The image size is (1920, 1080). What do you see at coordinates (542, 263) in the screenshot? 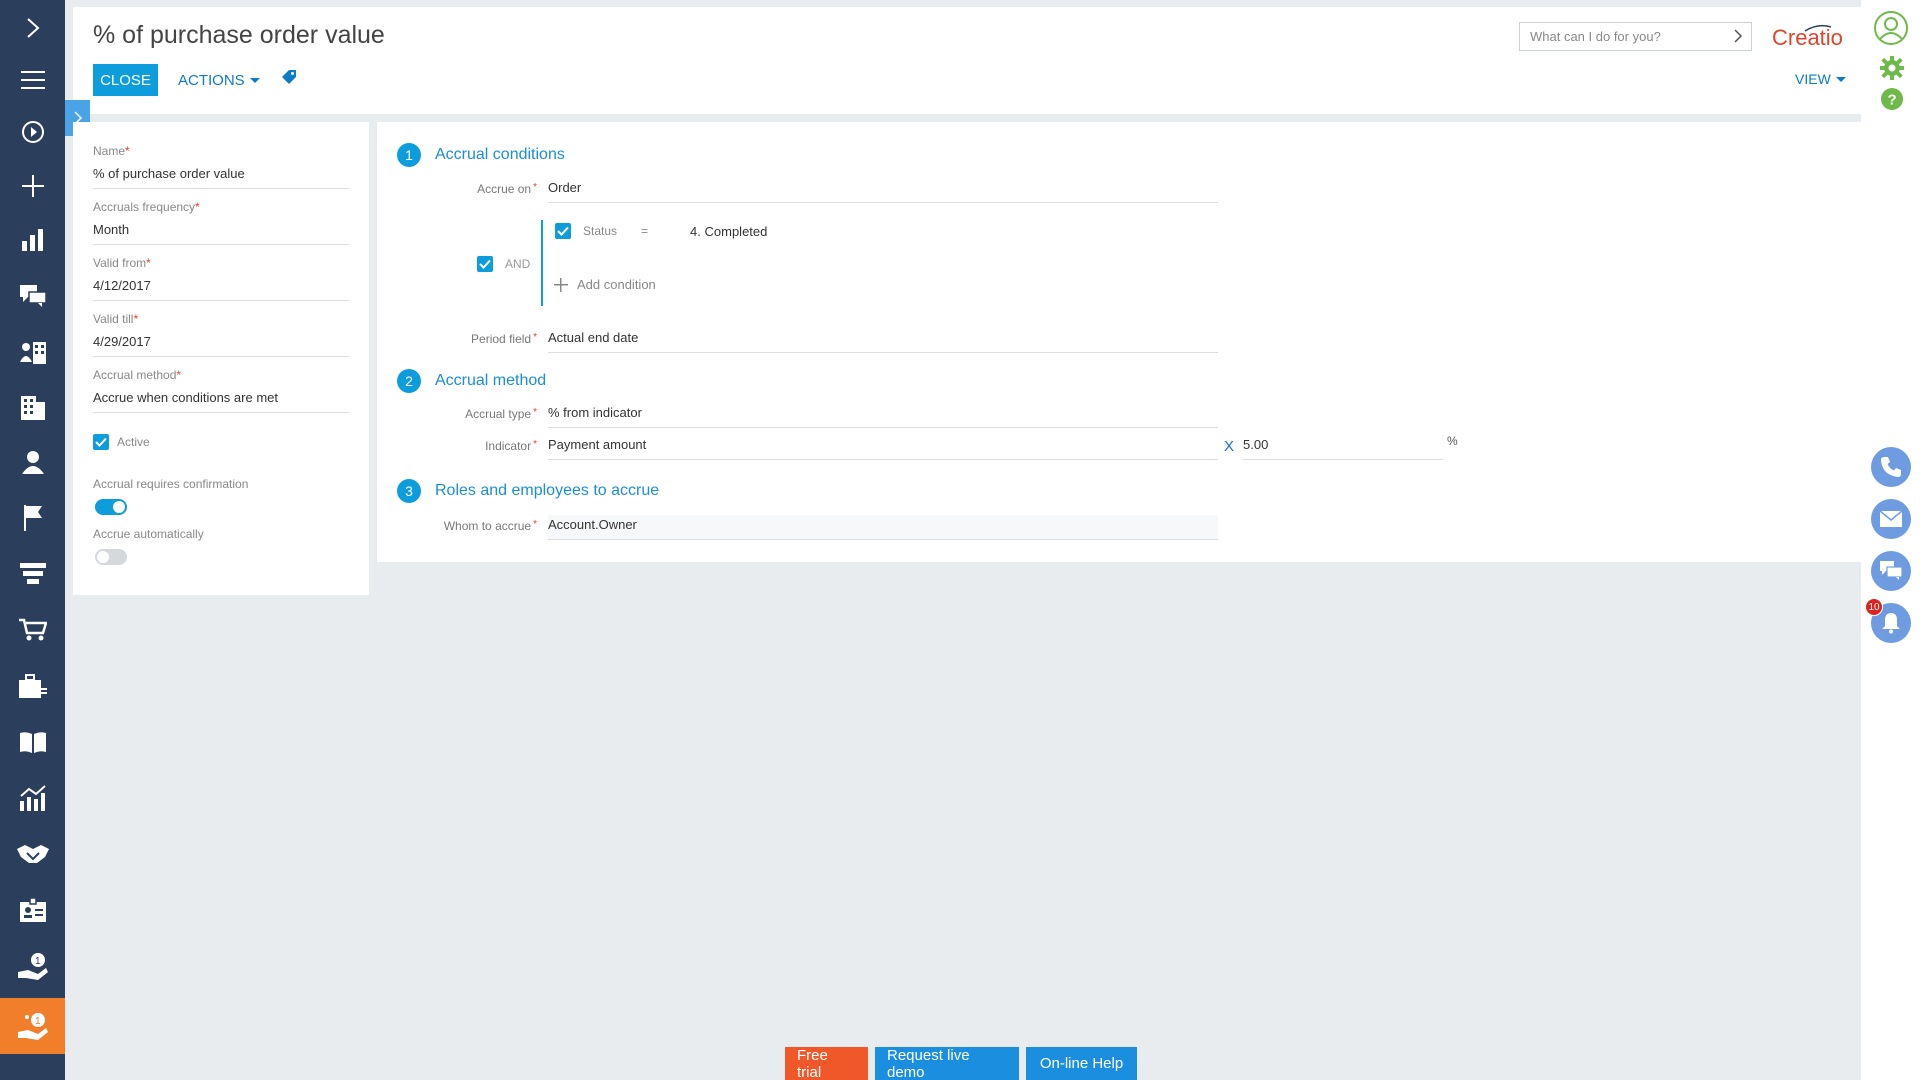
I see `condition-group-bar` at bounding box center [542, 263].